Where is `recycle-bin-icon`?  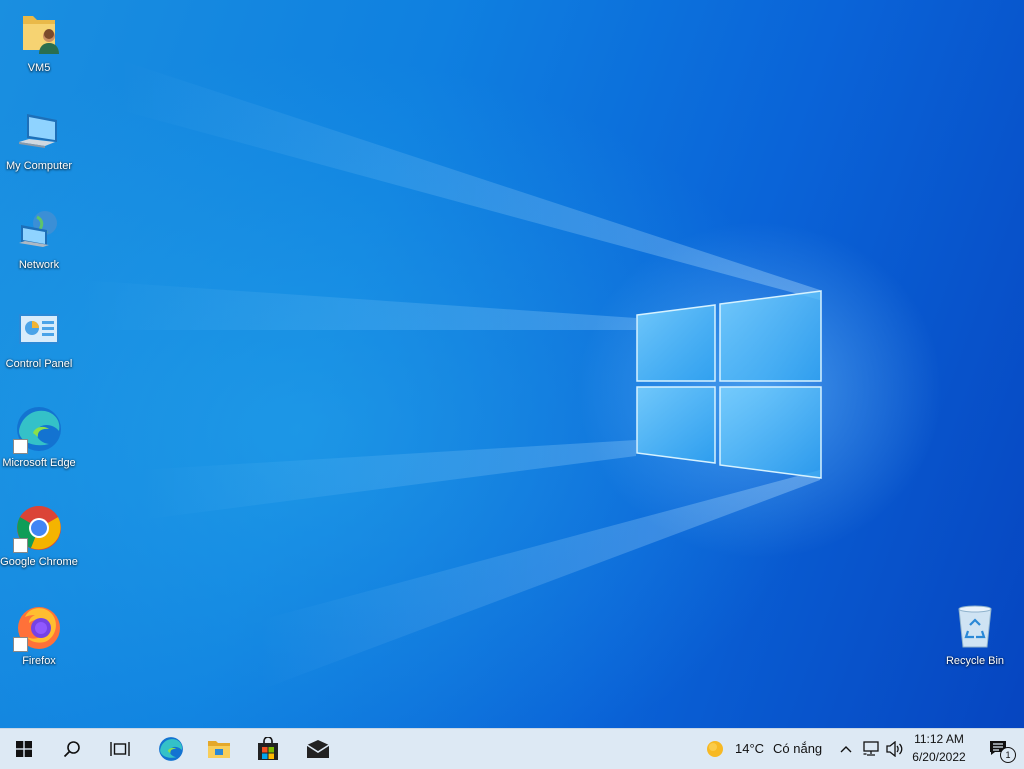
recycle-bin-icon is located at coordinates (975, 627).